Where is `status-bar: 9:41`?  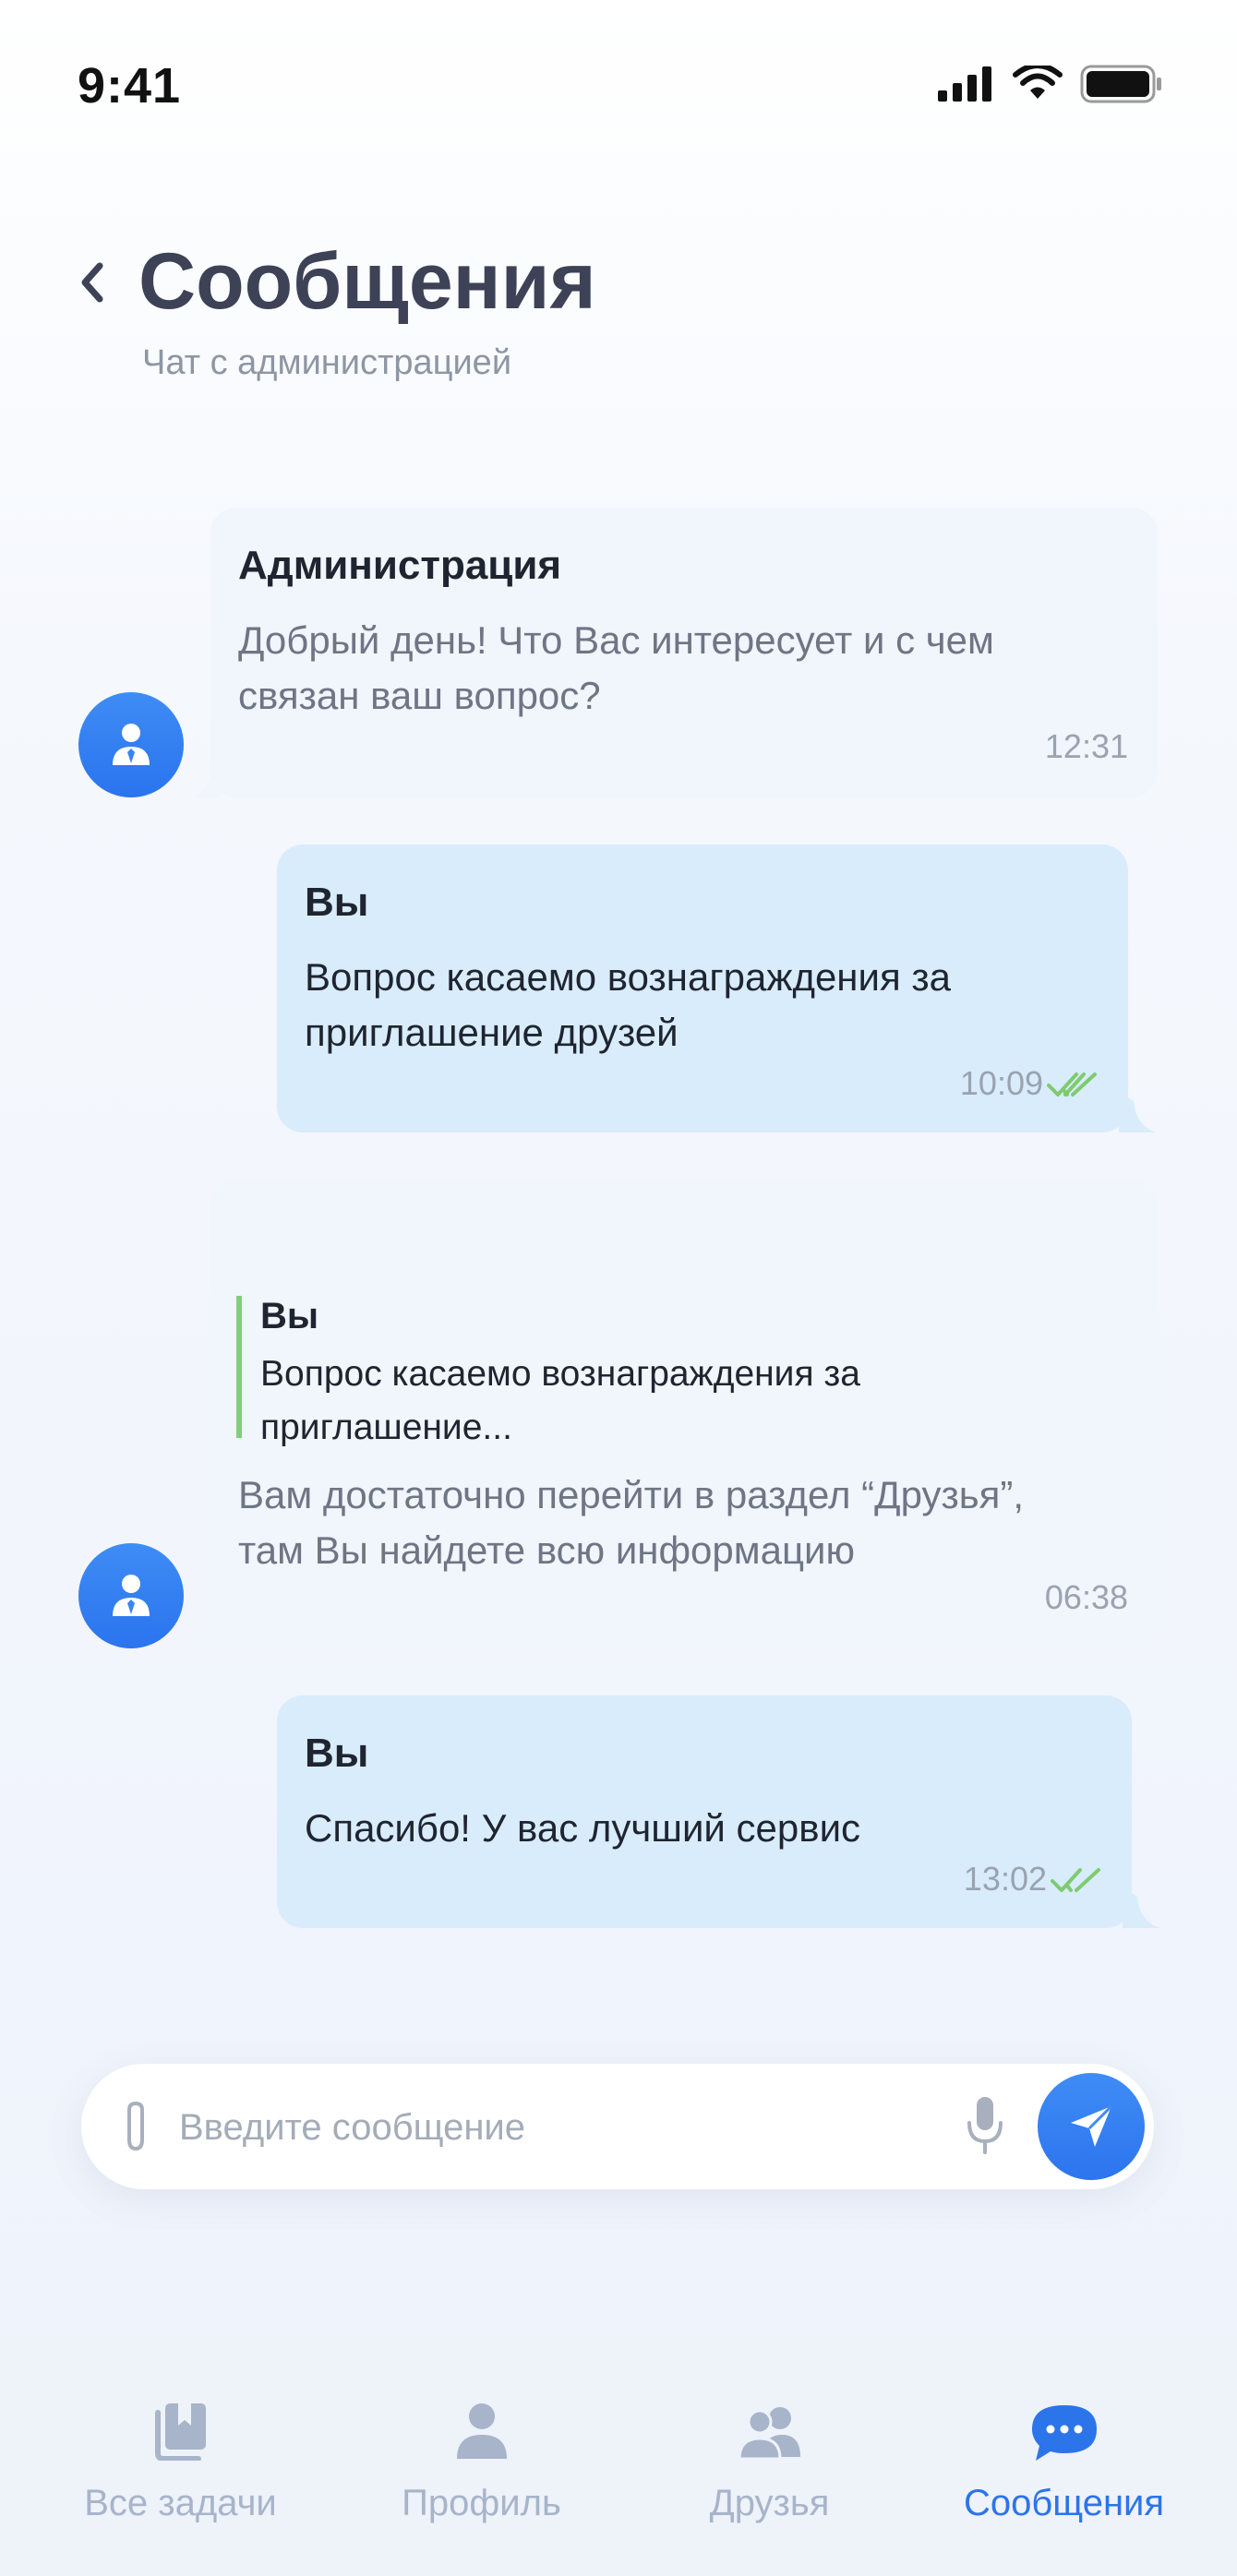 status-bar: 9:41 is located at coordinates (619, 88).